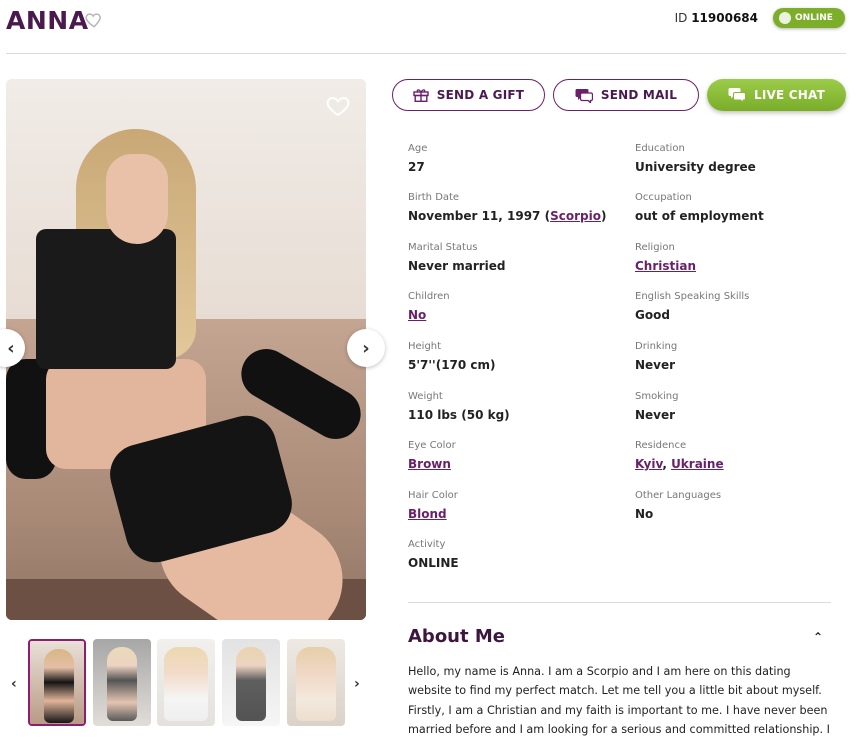 The image size is (856, 739). I want to click on chevron-left-icon: ‹, so click(11, 348).